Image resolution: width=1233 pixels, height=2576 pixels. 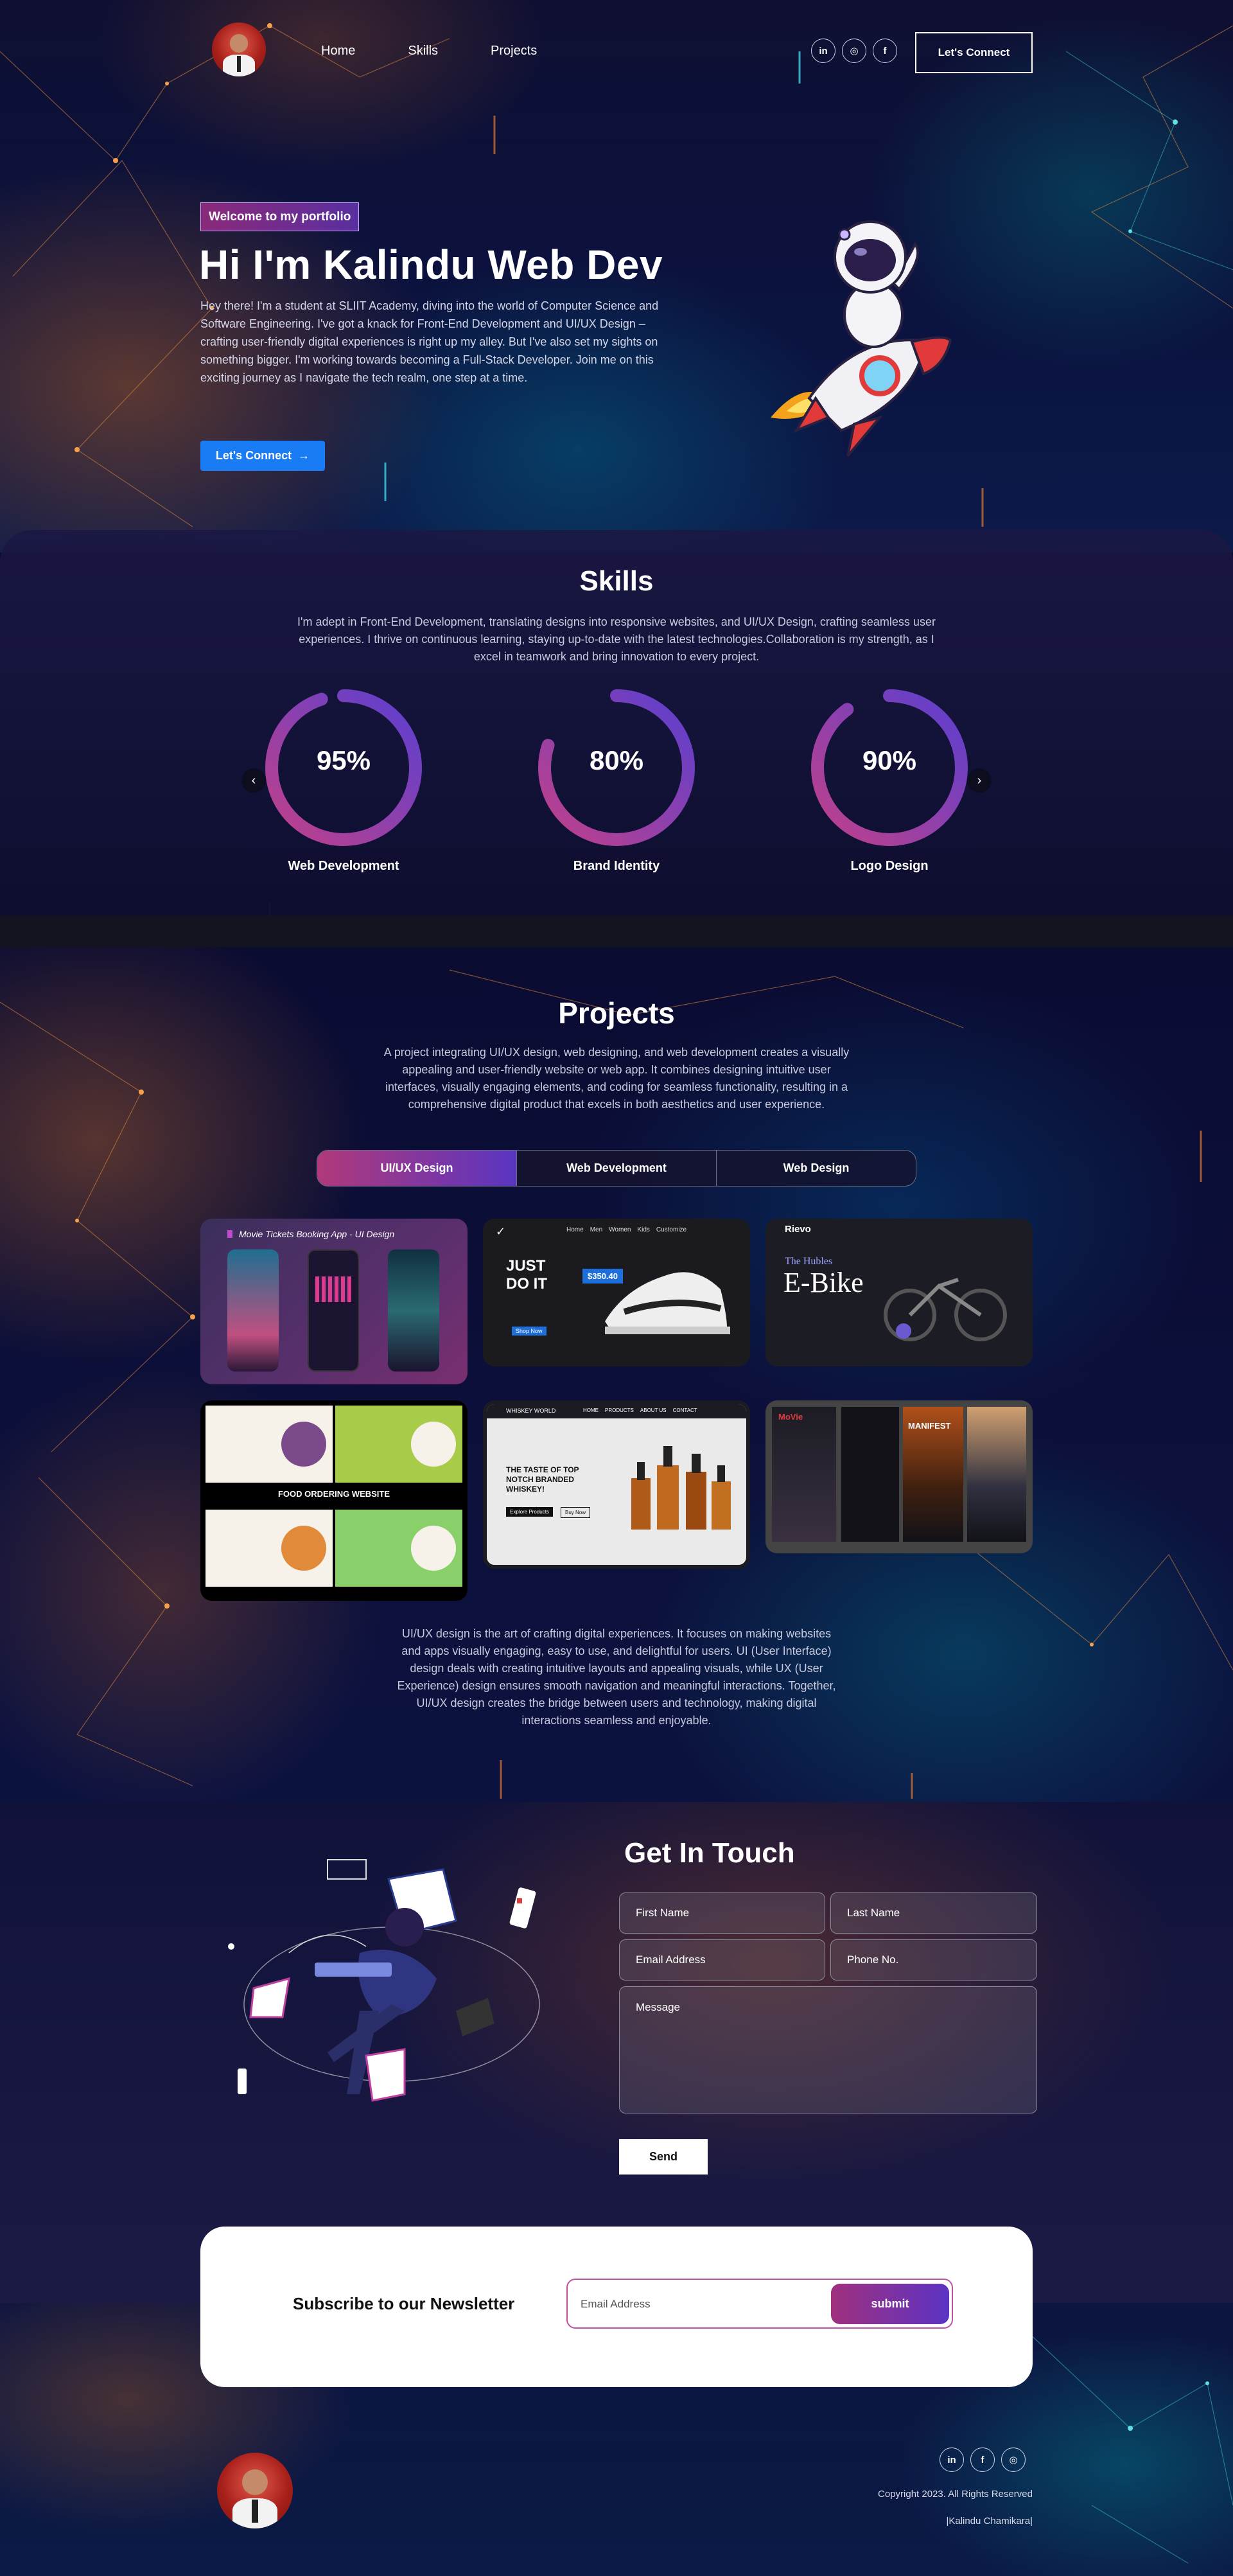 What do you see at coordinates (617, 866) in the screenshot?
I see `skill-label: Brand Identity` at bounding box center [617, 866].